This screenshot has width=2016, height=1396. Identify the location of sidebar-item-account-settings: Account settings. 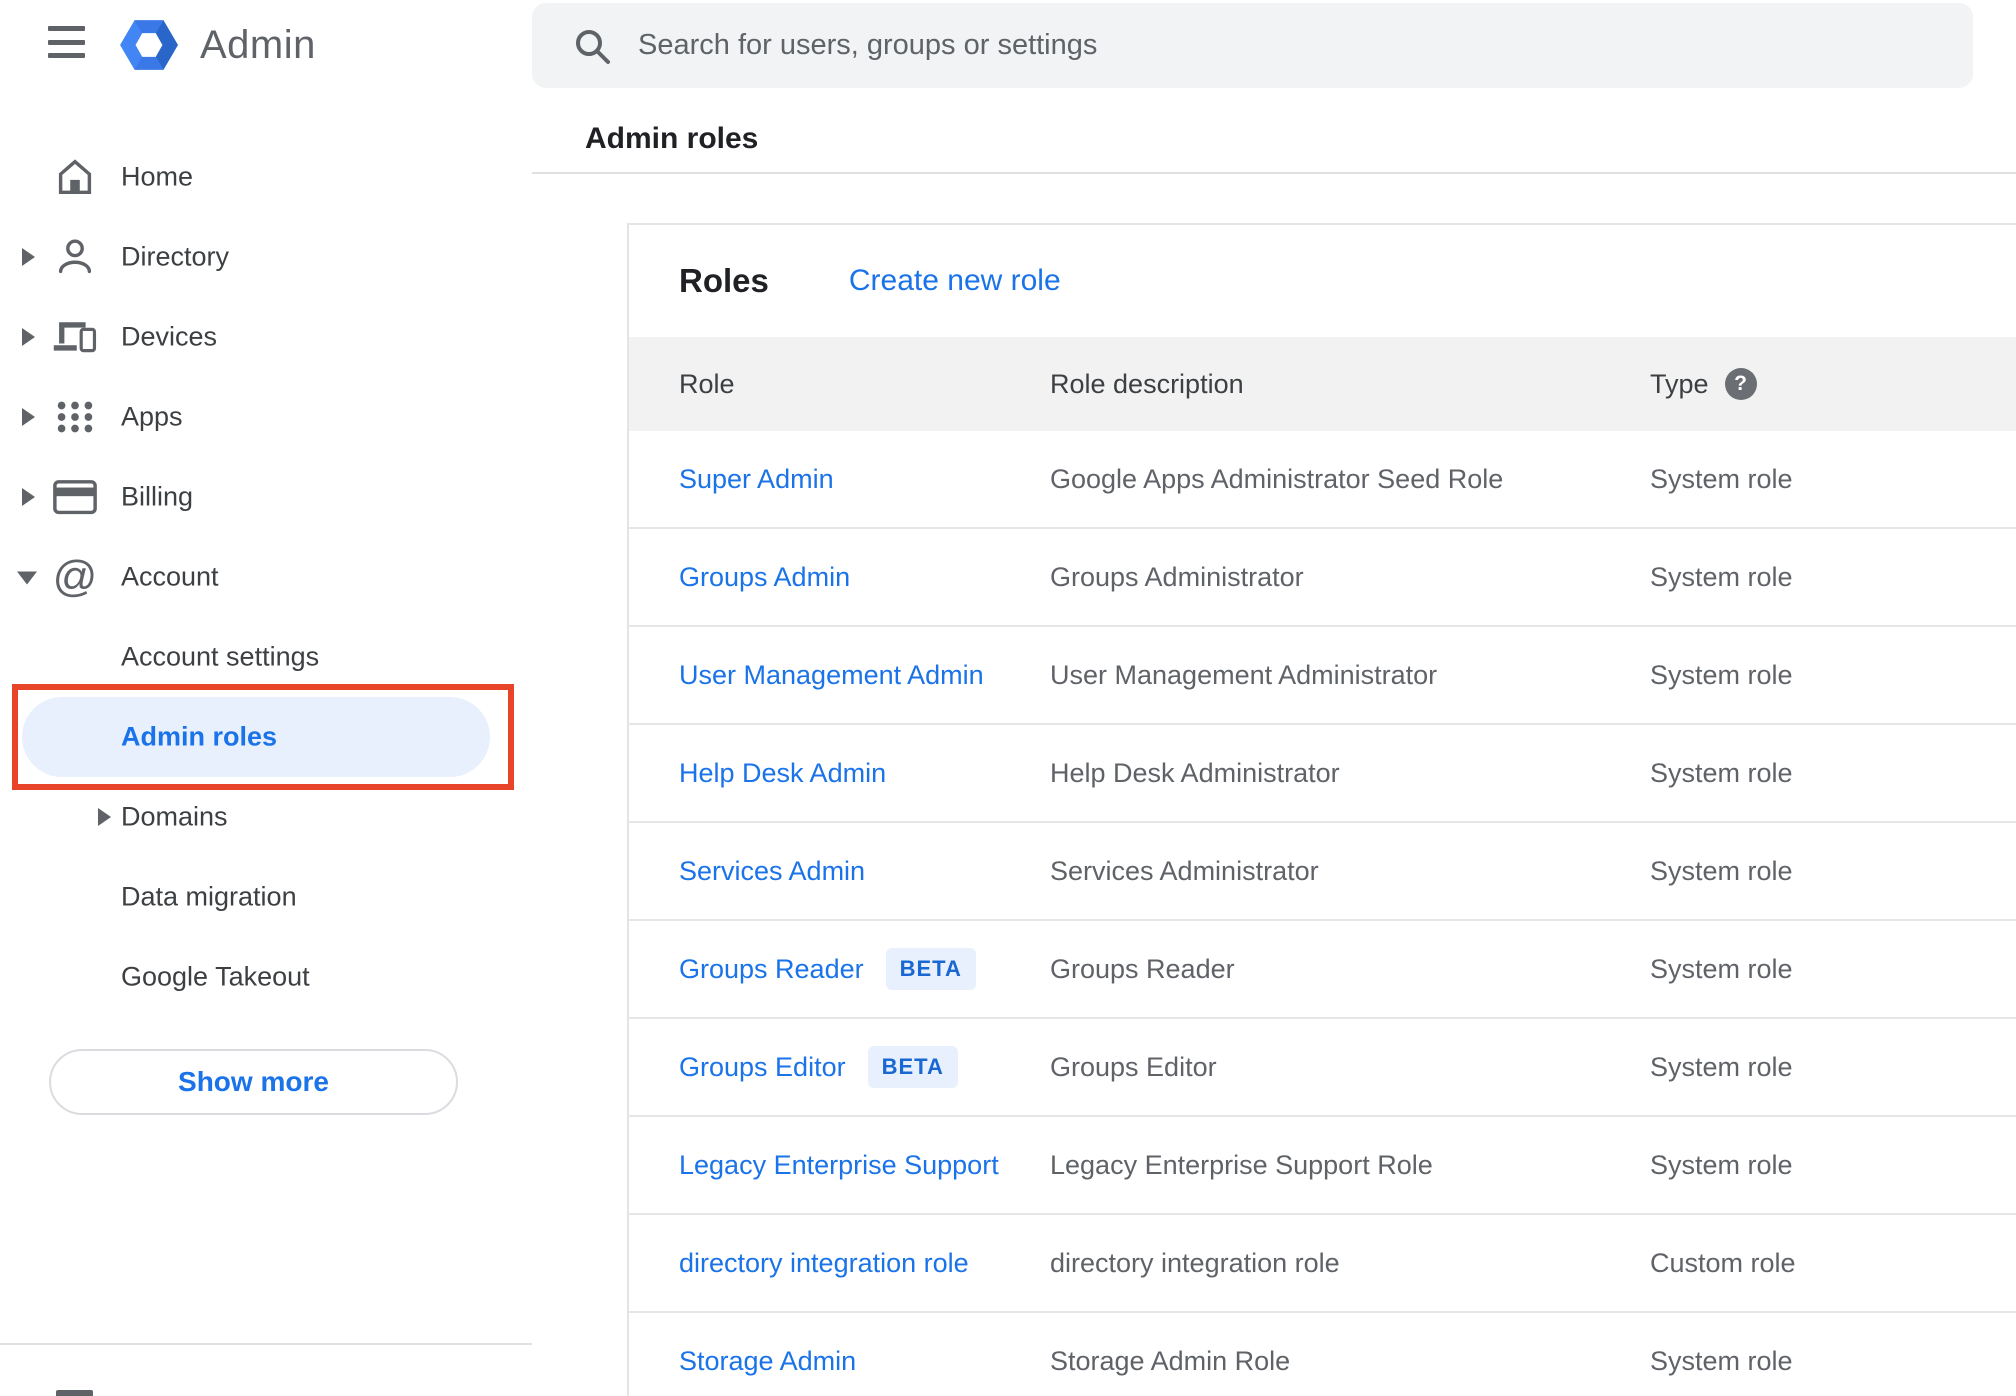
(266, 657).